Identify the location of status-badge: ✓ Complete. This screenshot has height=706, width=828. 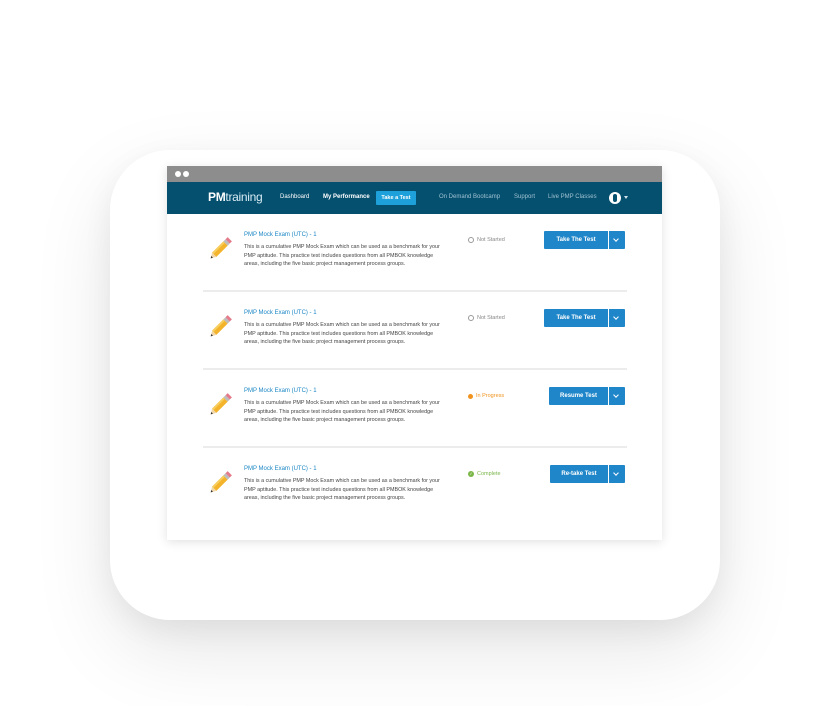
(484, 474).